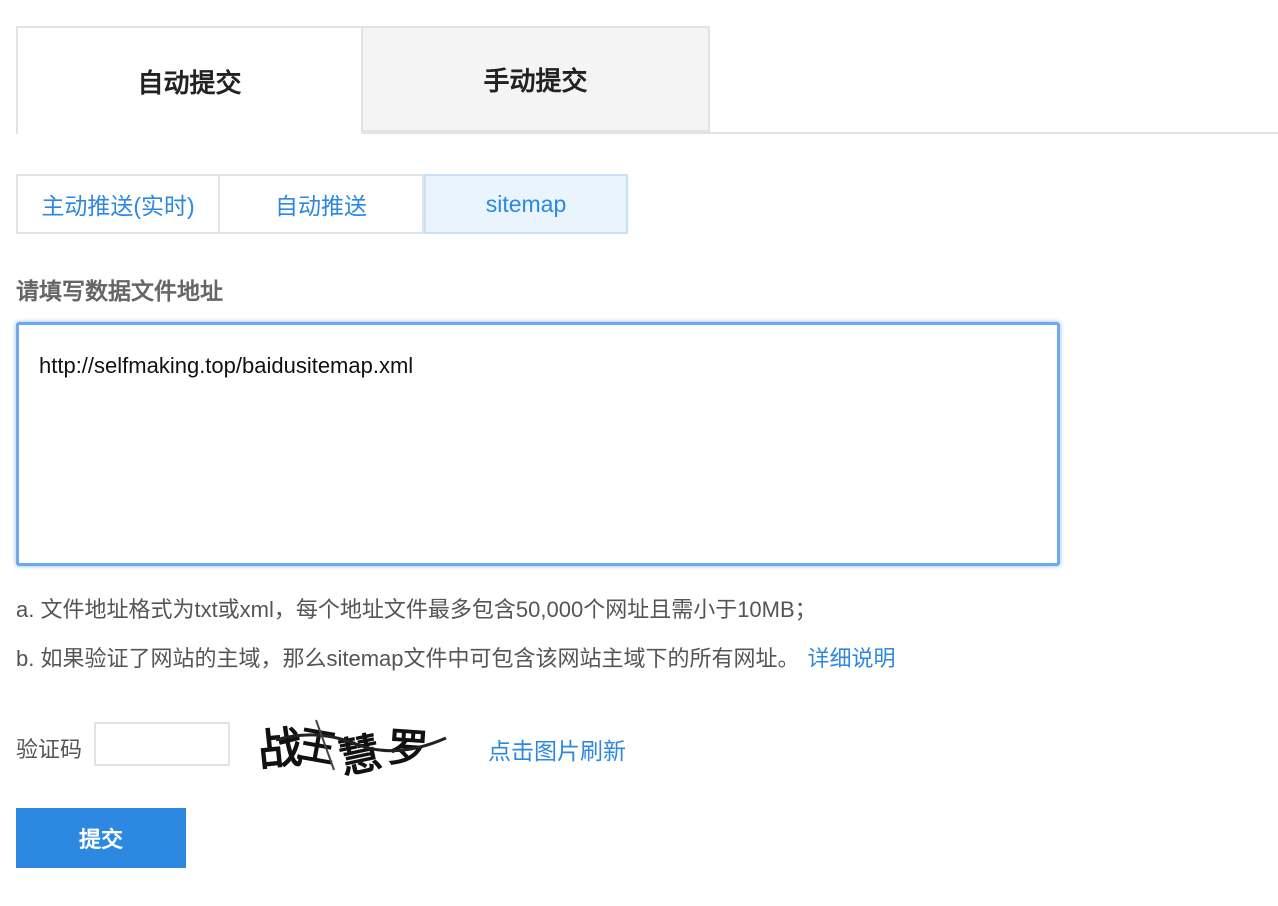 The width and height of the screenshot is (1278, 906). Describe the element at coordinates (557, 749) in the screenshot. I see `captcha-refresh-link: 点击图片刷新` at that location.